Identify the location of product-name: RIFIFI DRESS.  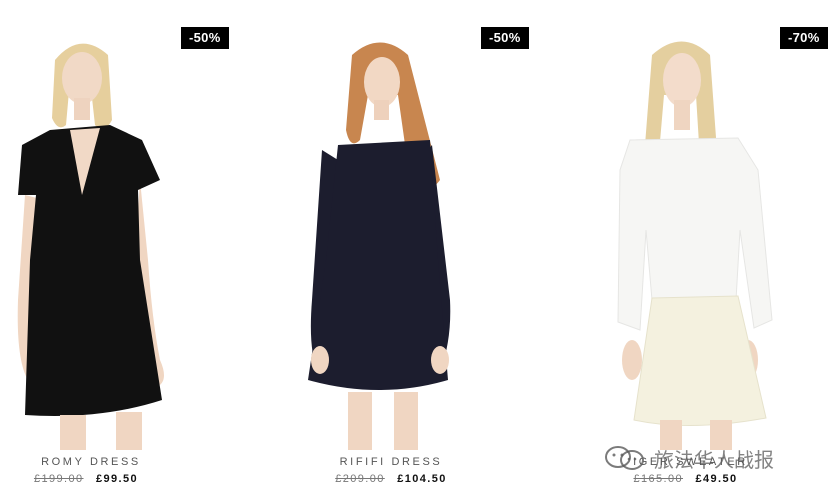
(391, 462).